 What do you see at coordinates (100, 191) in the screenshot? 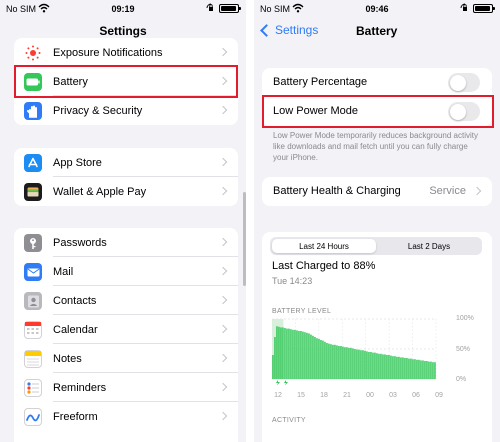
I see `settings-row-label: Wallet & Apple Pay` at bounding box center [100, 191].